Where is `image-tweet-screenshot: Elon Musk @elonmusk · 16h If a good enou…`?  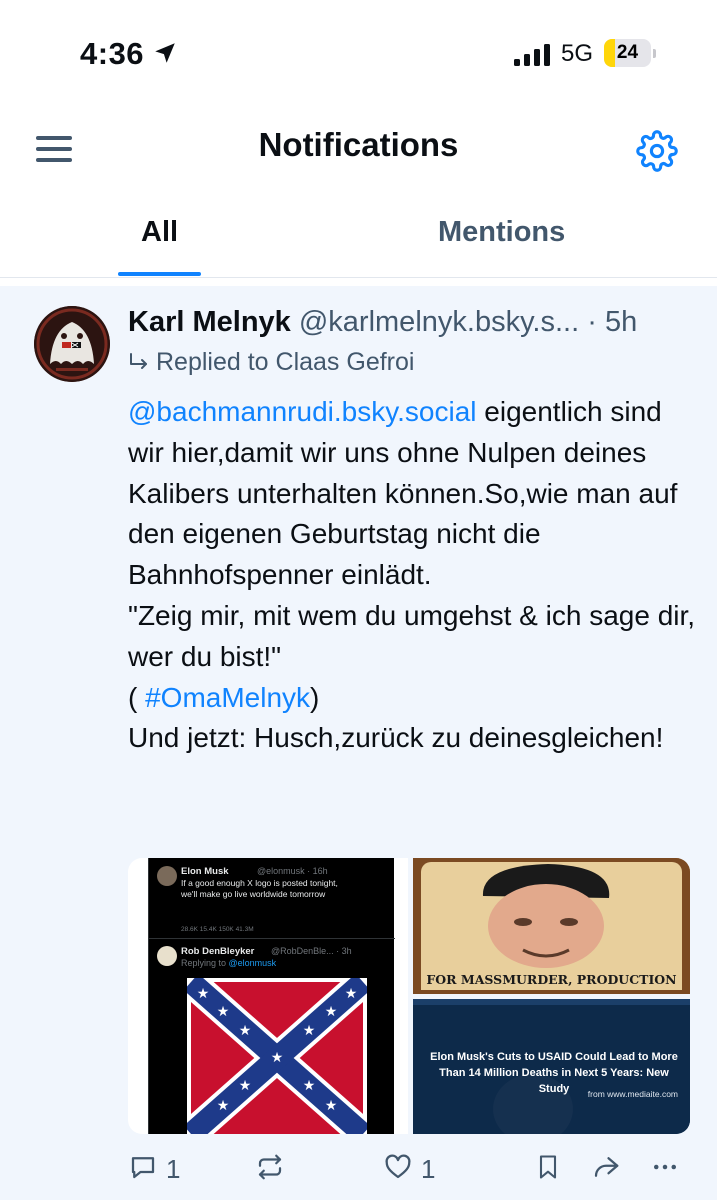
image-tweet-screenshot: Elon Musk @elonmusk · 16h If a good enou… is located at coordinates (268, 996).